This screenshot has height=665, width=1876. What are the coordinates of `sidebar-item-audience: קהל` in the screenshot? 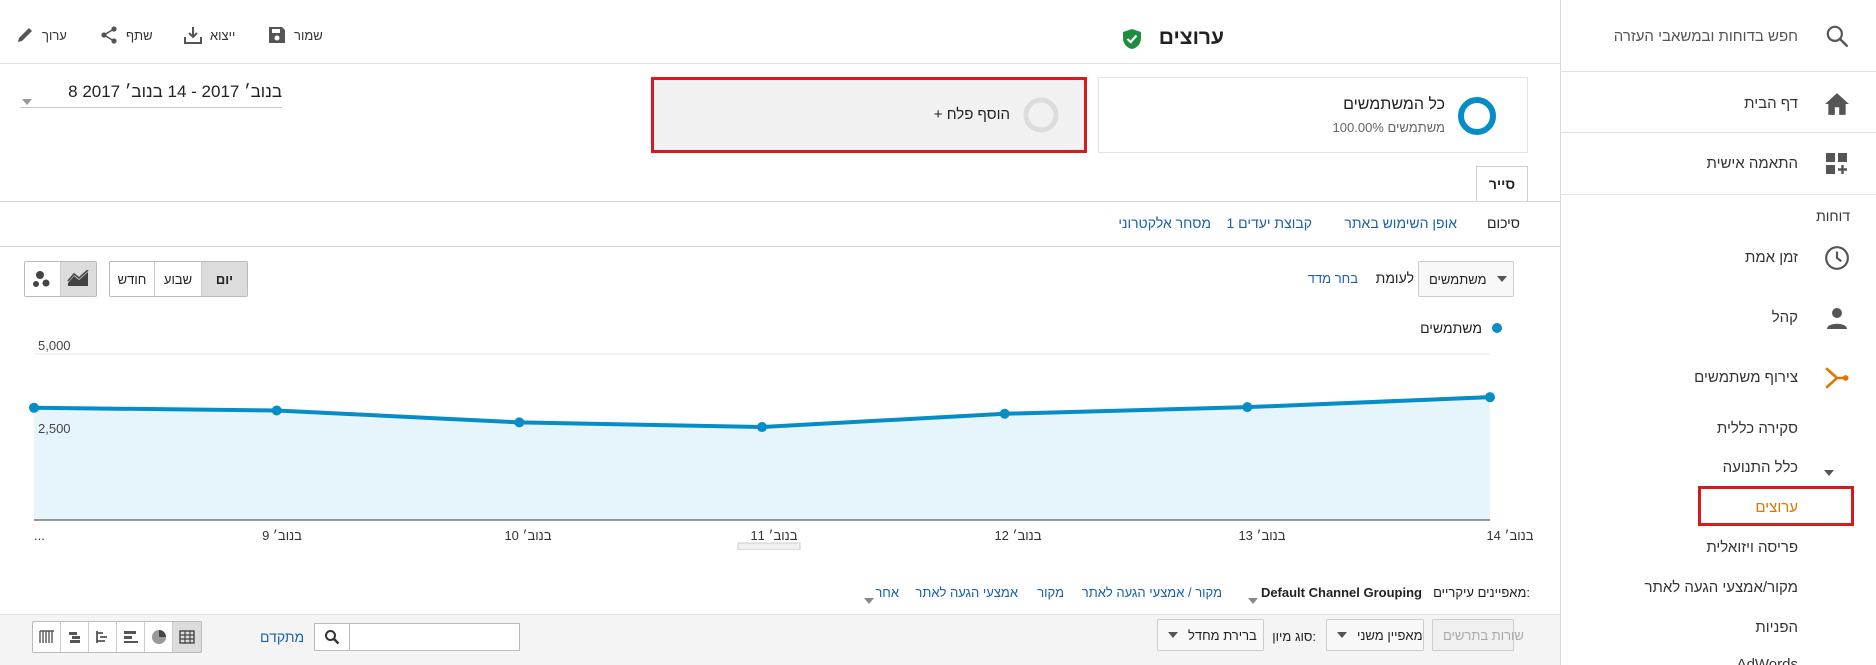 It's located at (1785, 317).